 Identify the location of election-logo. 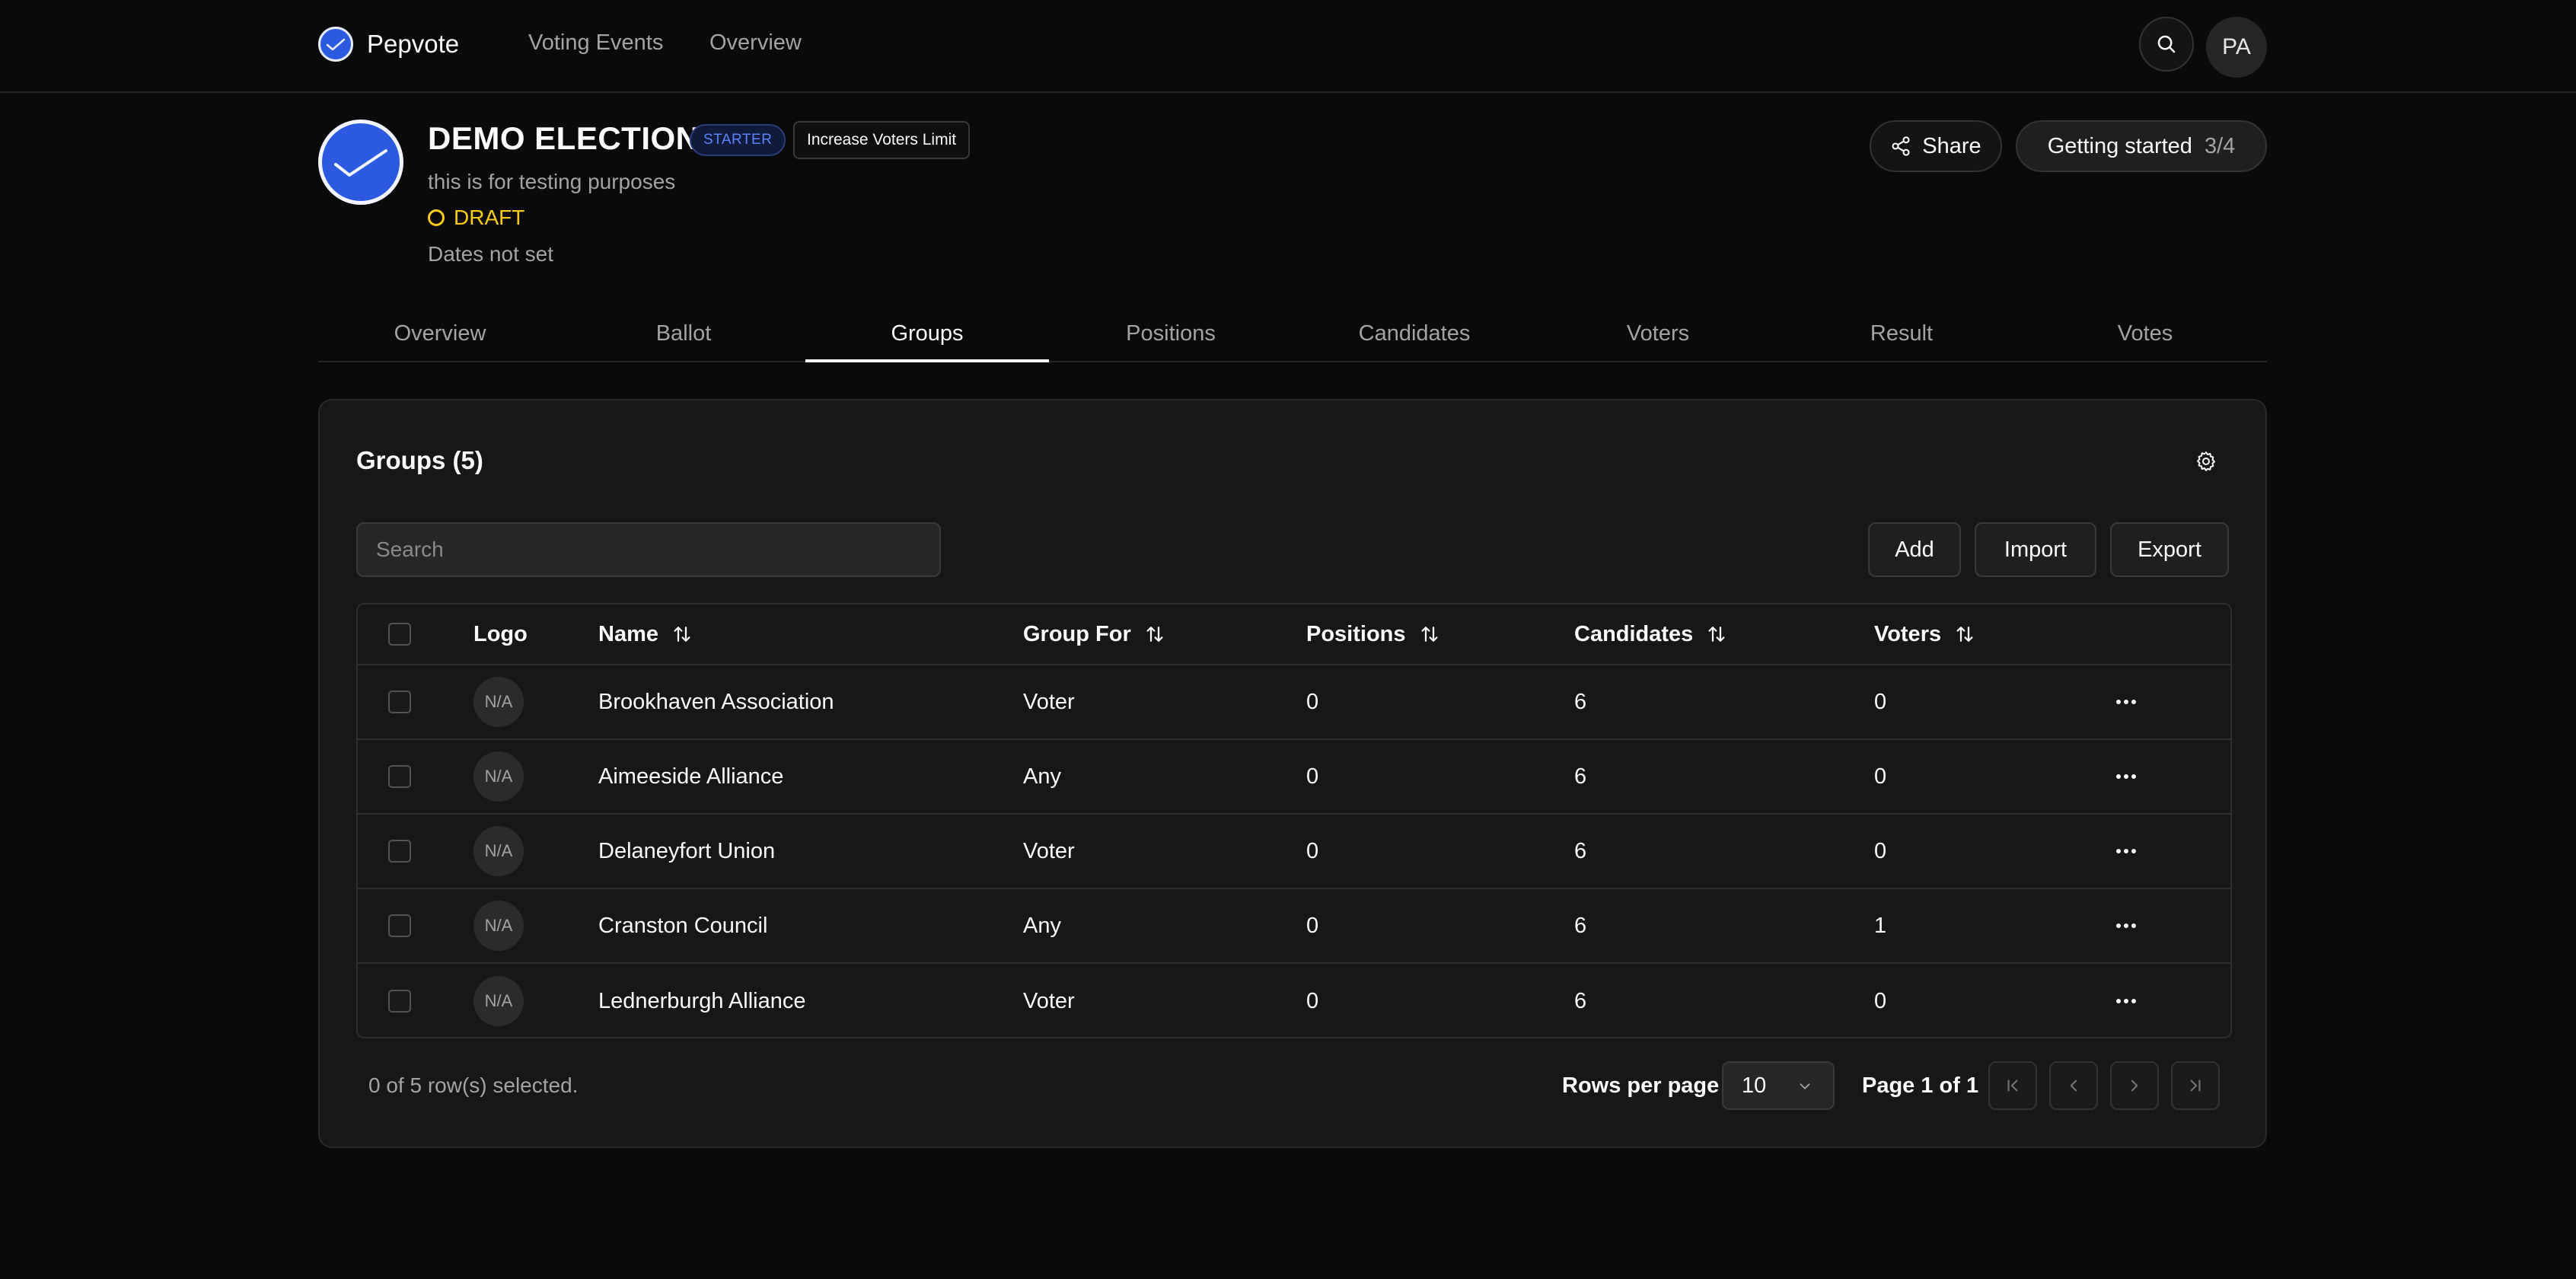
(360, 162).